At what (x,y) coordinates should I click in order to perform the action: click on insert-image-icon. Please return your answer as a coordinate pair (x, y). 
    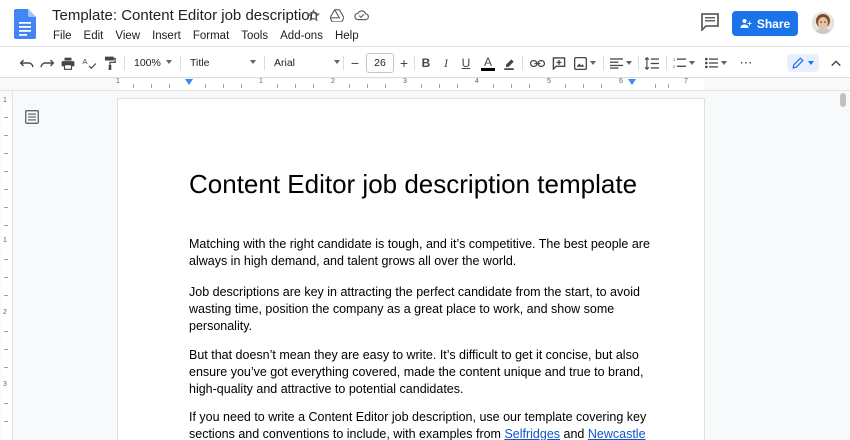
    Looking at the image, I should click on (585, 63).